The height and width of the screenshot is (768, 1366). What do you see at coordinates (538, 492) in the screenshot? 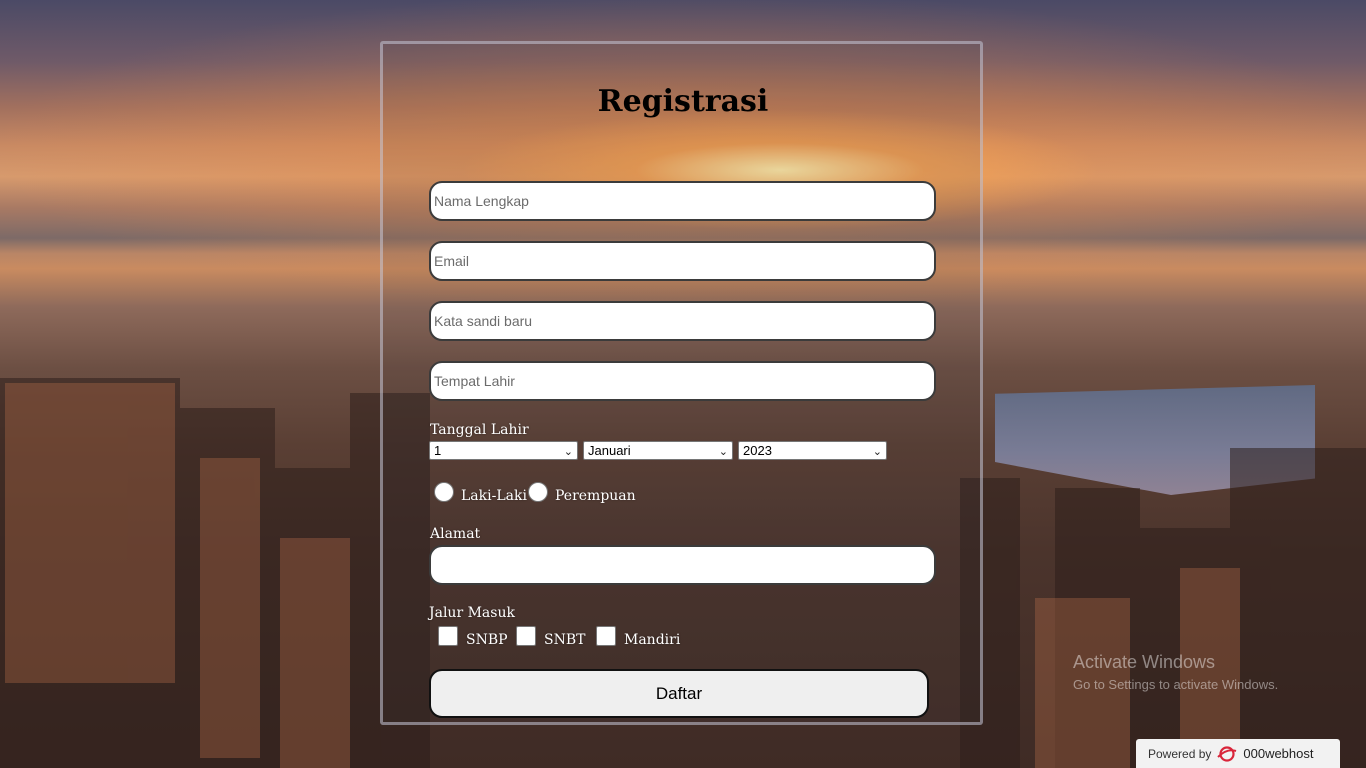
I see `gender-female-radio` at bounding box center [538, 492].